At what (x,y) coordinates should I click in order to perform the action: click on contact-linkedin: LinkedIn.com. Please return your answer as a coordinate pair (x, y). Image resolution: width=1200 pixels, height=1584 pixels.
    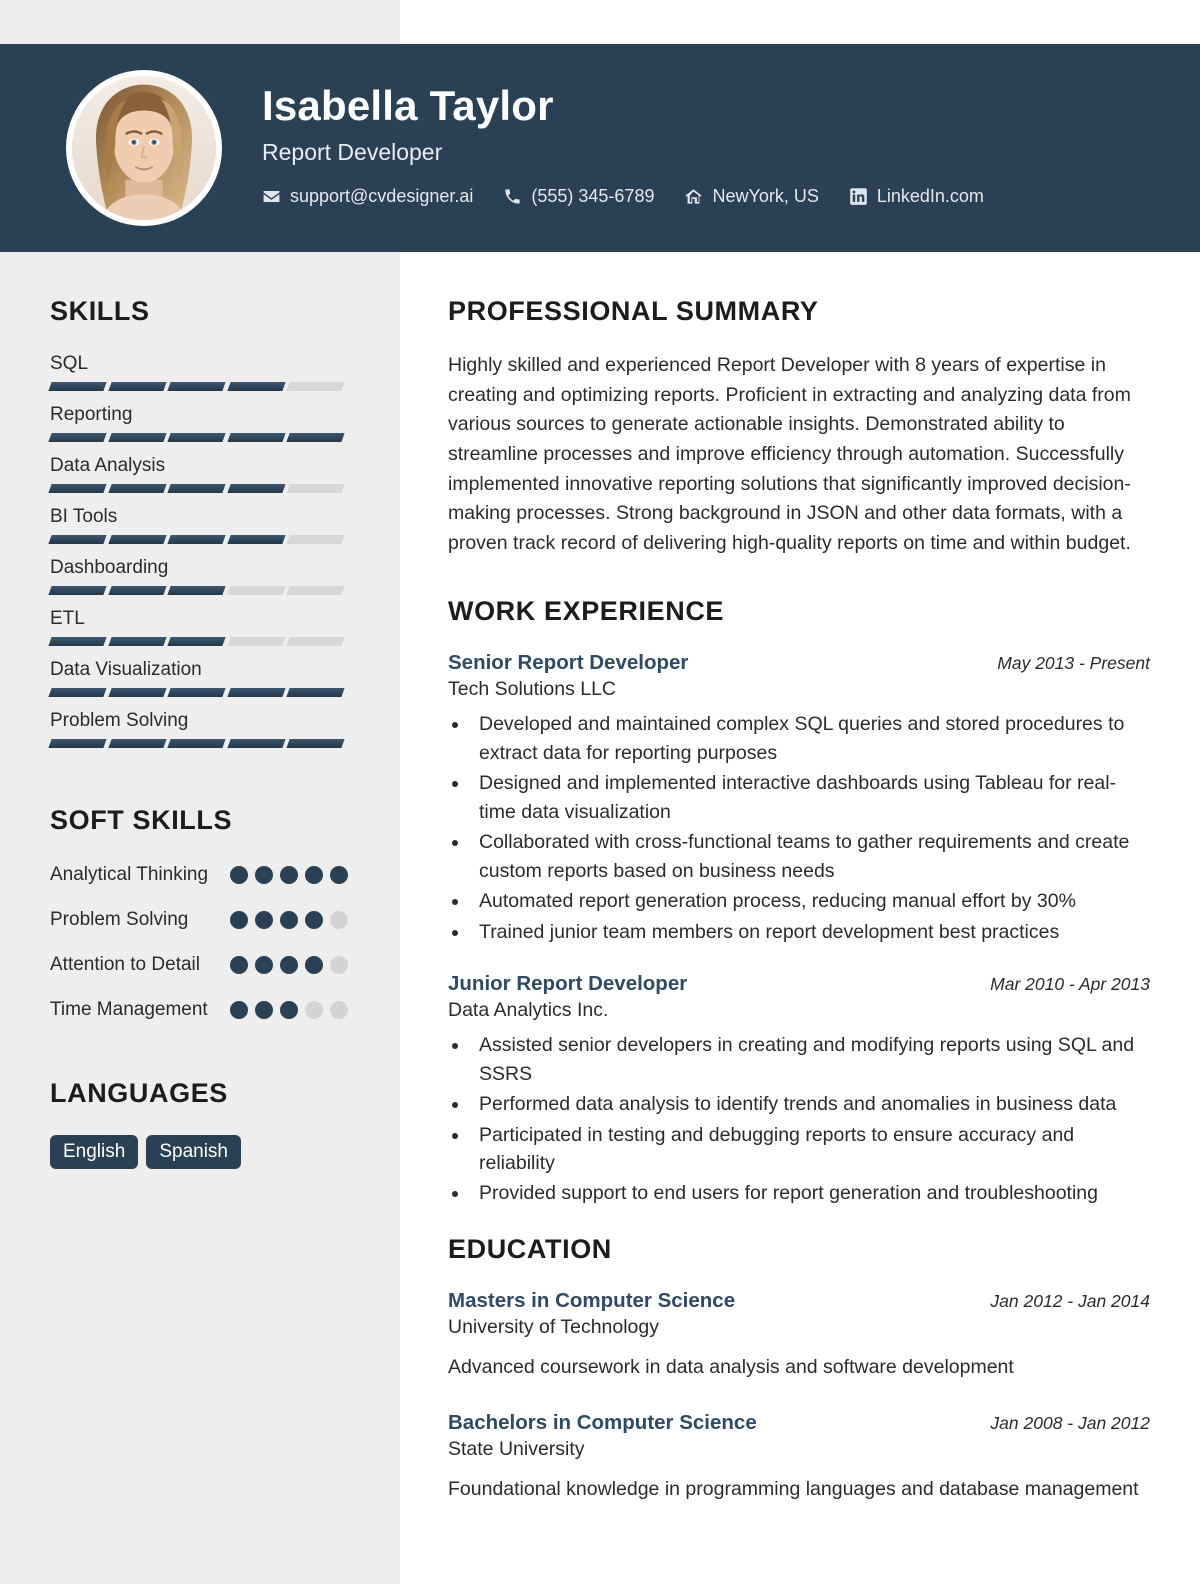
    Looking at the image, I should click on (916, 196).